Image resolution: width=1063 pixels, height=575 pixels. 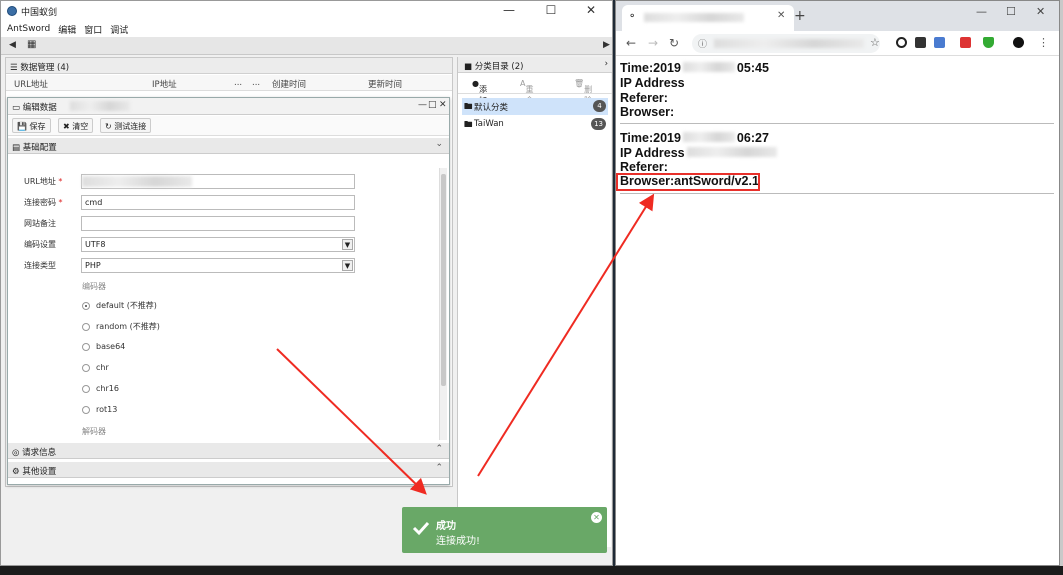 What do you see at coordinates (228, 146) in the screenshot?
I see `section-basic-config: ▤ 基础配置 ⌄` at bounding box center [228, 146].